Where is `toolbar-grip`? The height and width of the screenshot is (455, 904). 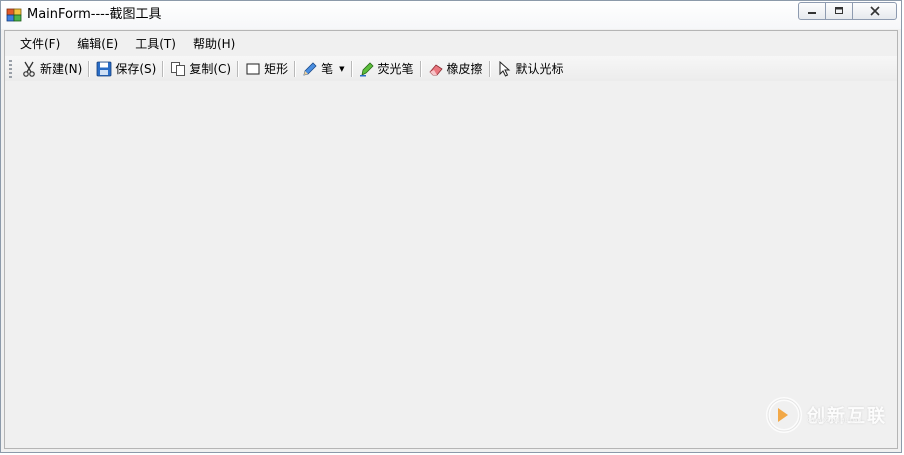
toolbar-grip is located at coordinates (10, 68).